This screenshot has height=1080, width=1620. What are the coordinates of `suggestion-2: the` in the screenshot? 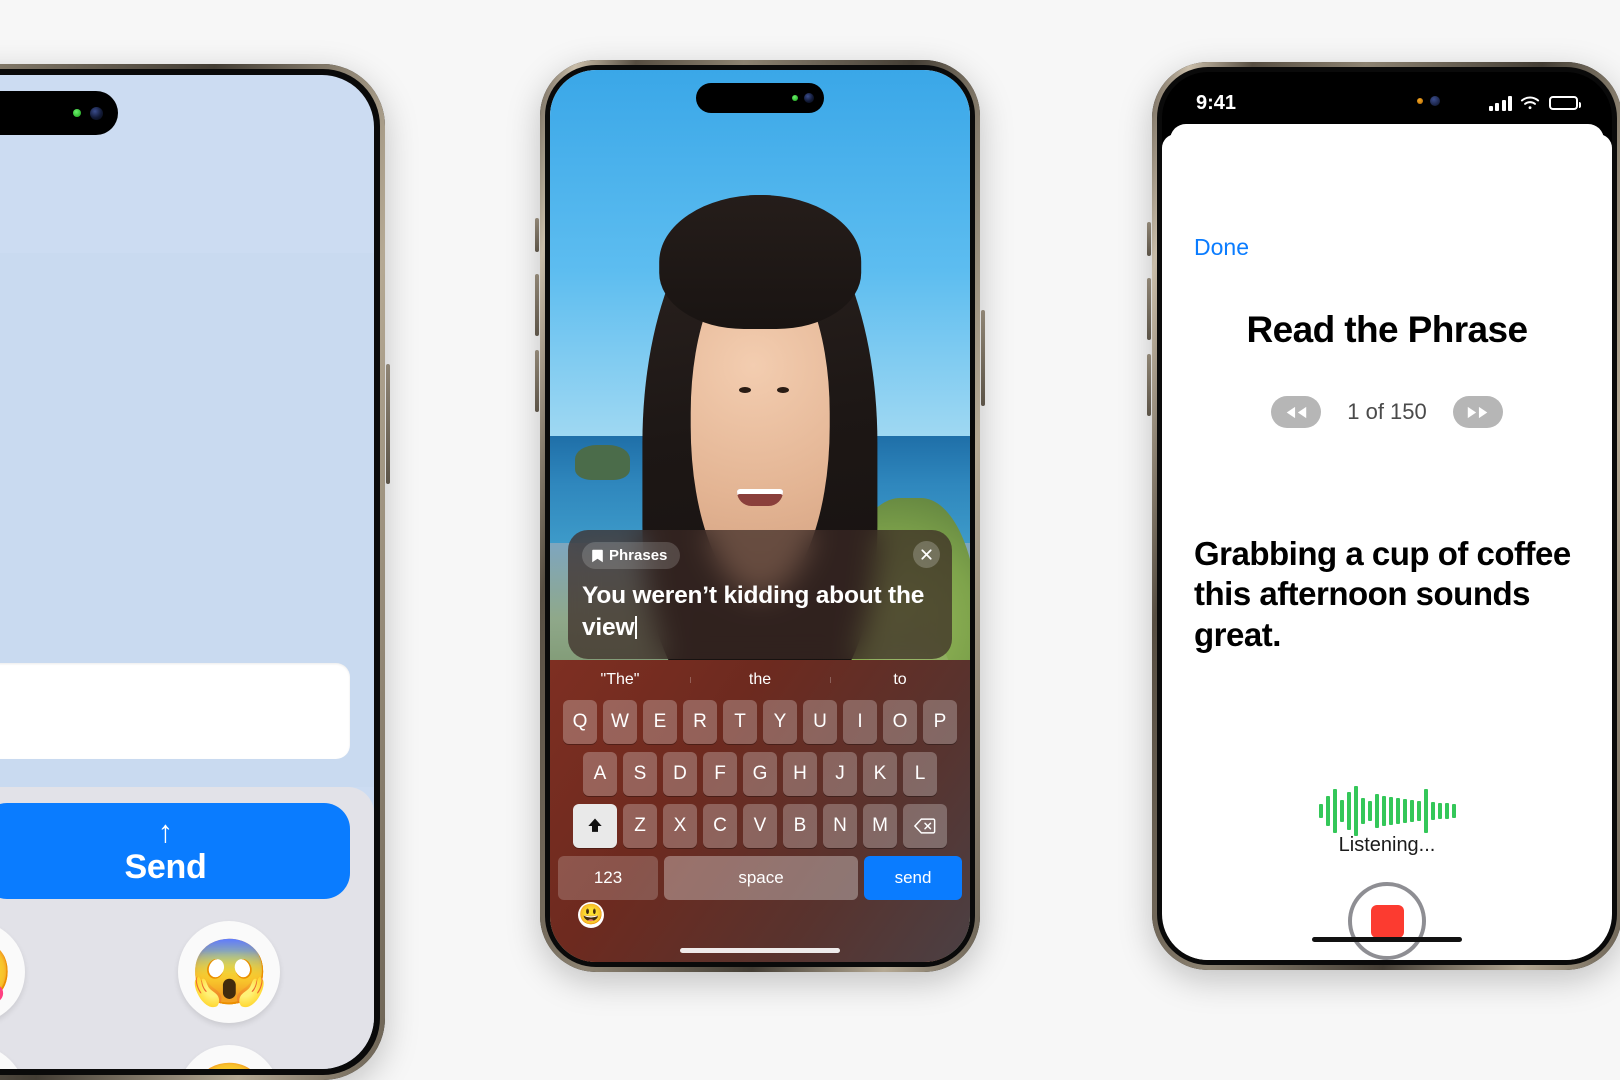 It's located at (760, 680).